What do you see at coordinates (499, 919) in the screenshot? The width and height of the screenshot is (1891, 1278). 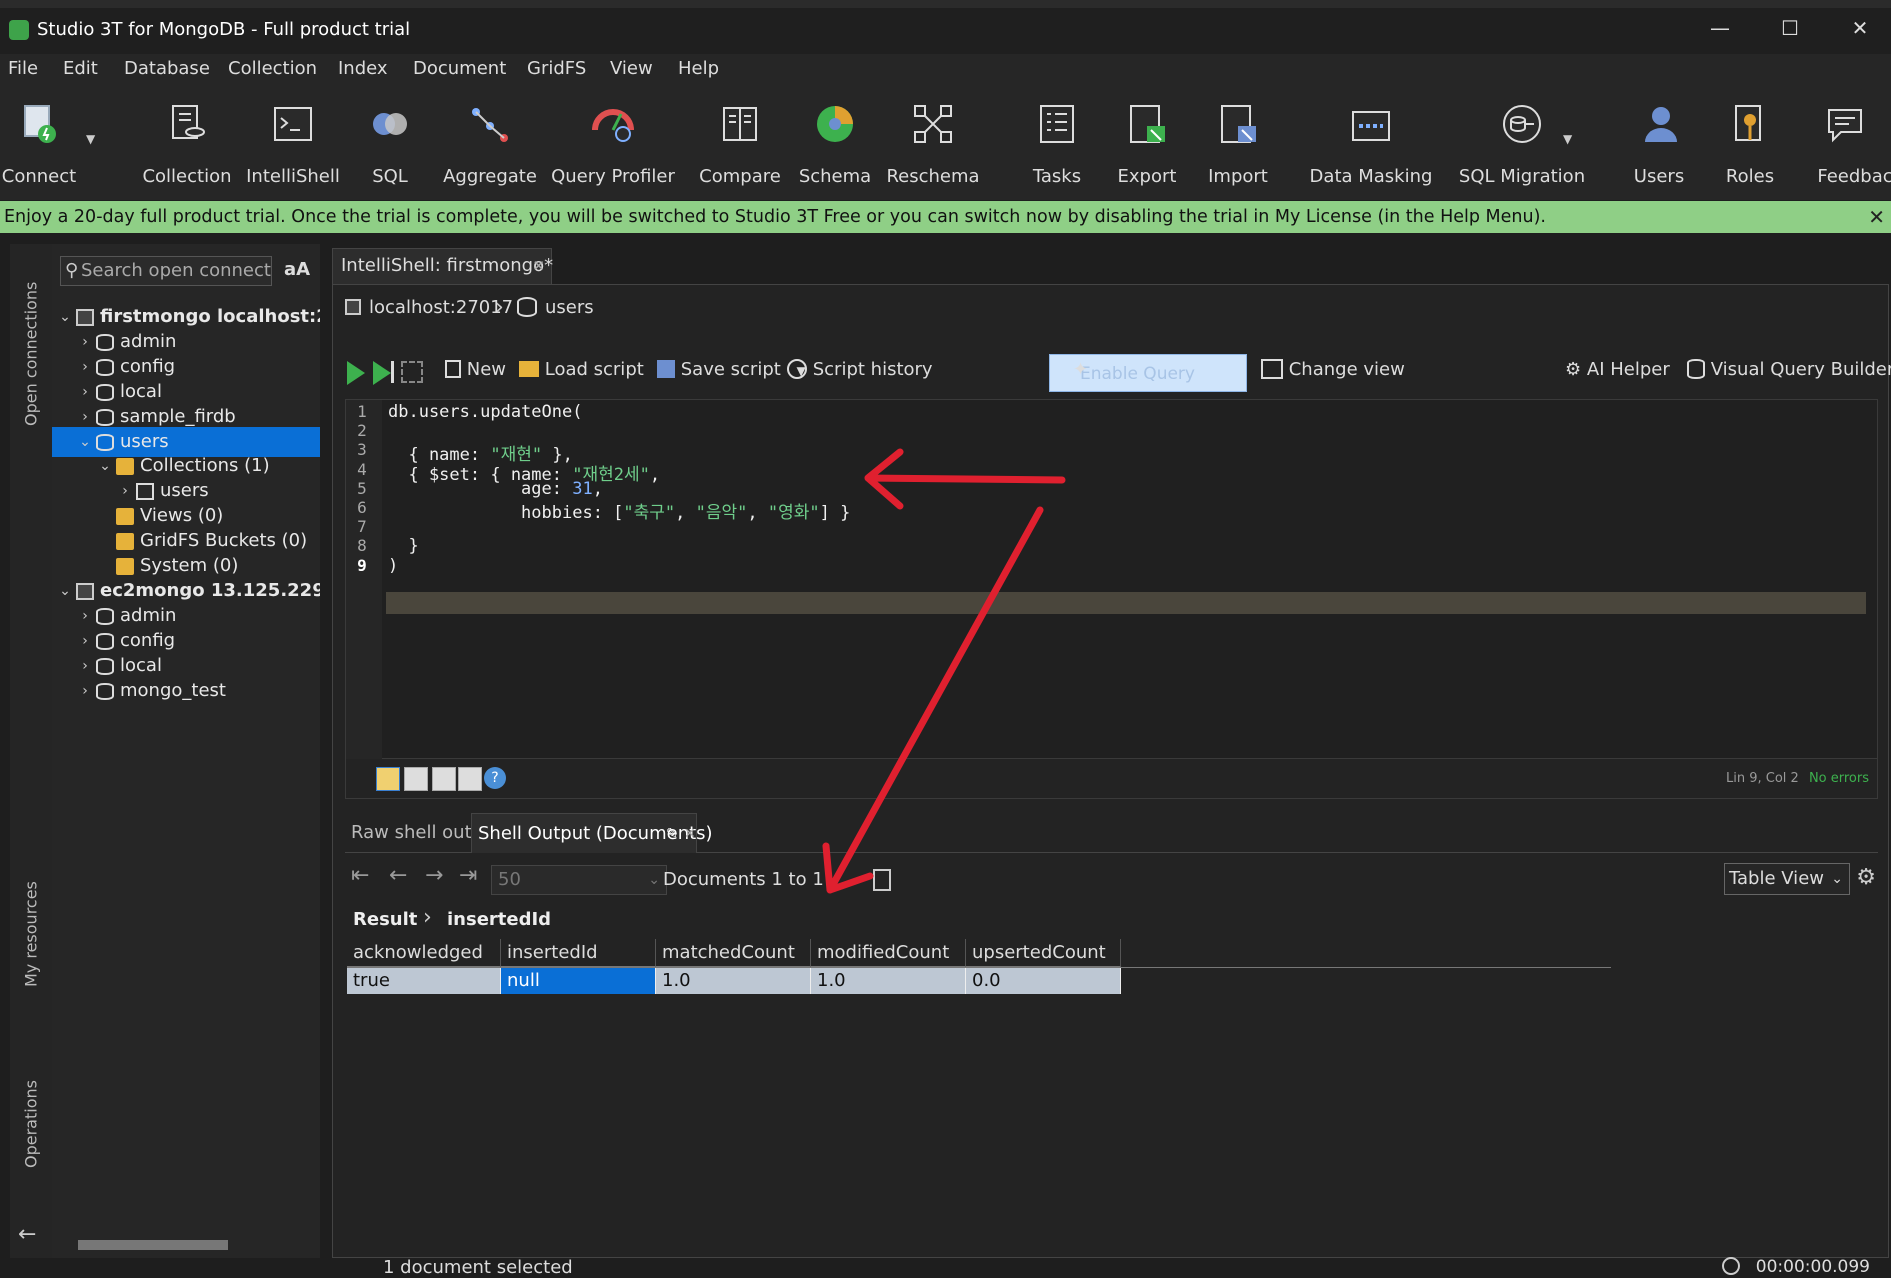 I see `result-path-field: insertedId` at bounding box center [499, 919].